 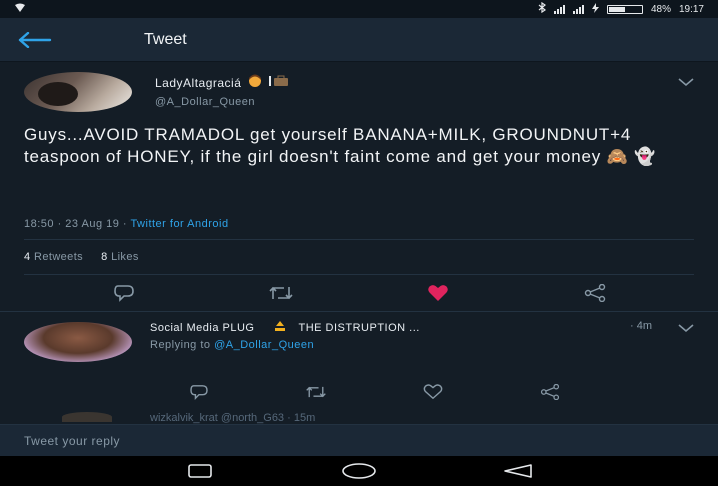 I want to click on recents-button, so click(x=200, y=471).